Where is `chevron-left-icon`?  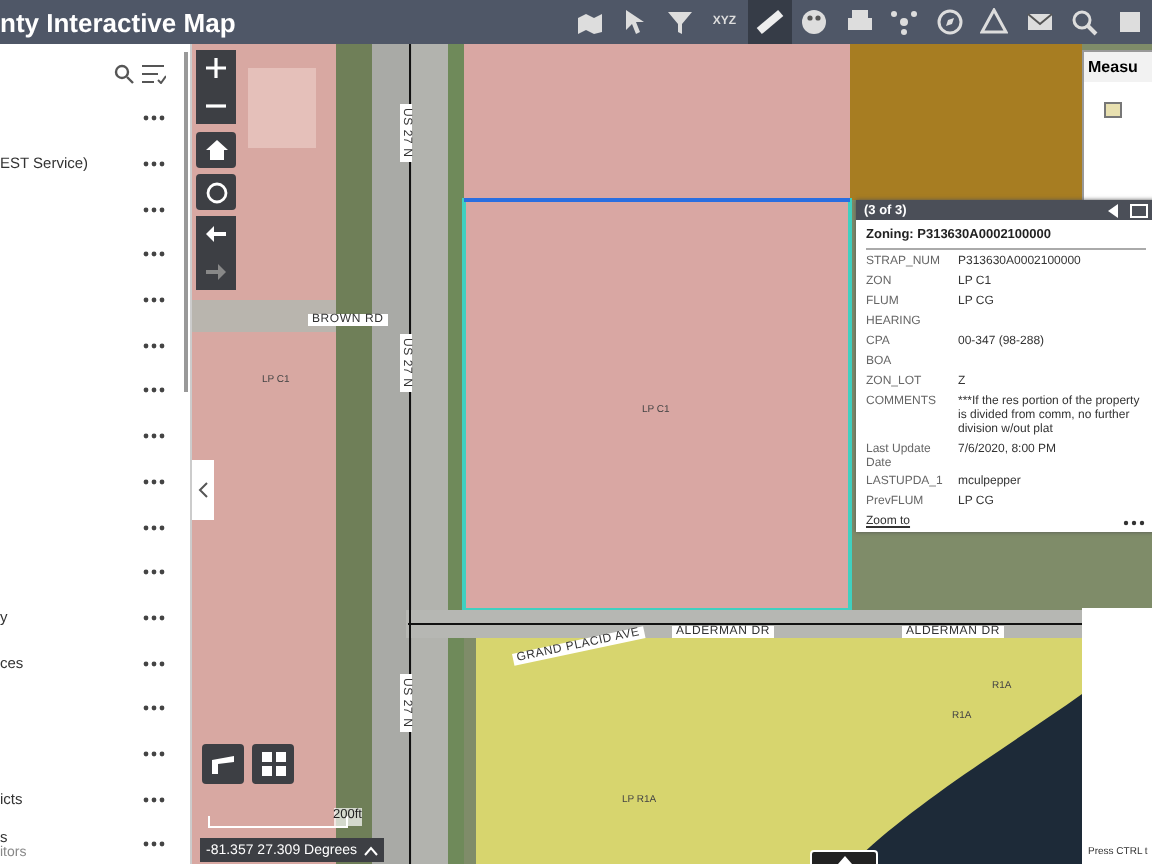
chevron-left-icon is located at coordinates (203, 490).